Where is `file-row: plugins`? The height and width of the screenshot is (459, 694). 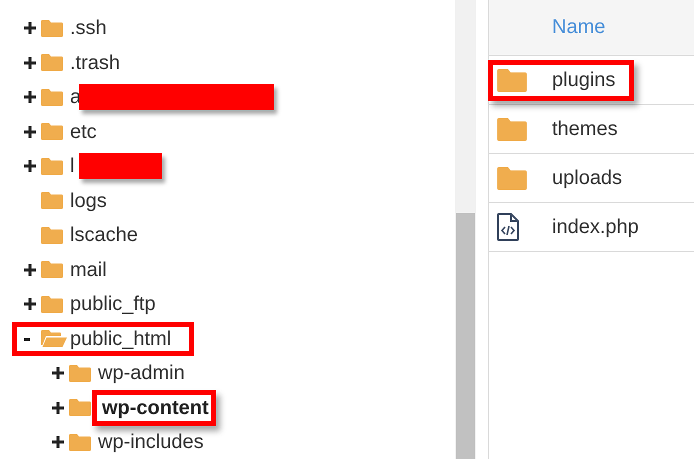 file-row: plugins is located at coordinates (591, 80).